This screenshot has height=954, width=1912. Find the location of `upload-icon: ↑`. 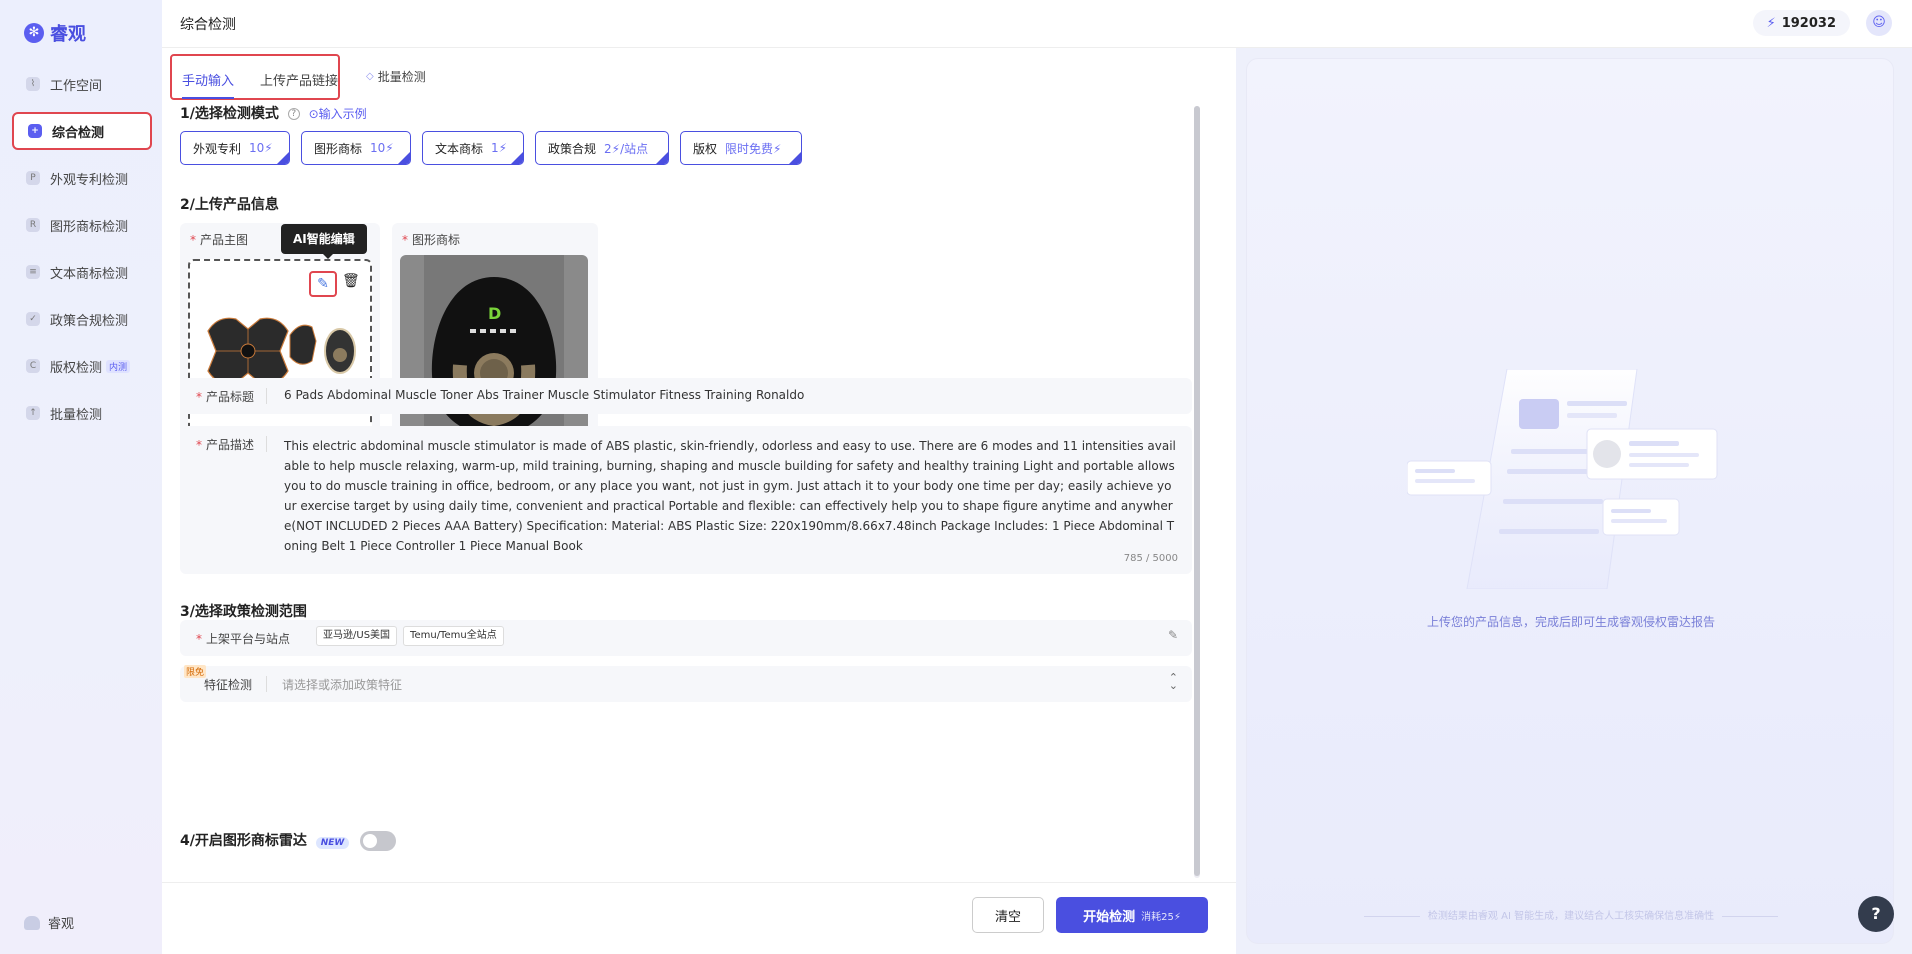

upload-icon: ↑ is located at coordinates (33, 413).